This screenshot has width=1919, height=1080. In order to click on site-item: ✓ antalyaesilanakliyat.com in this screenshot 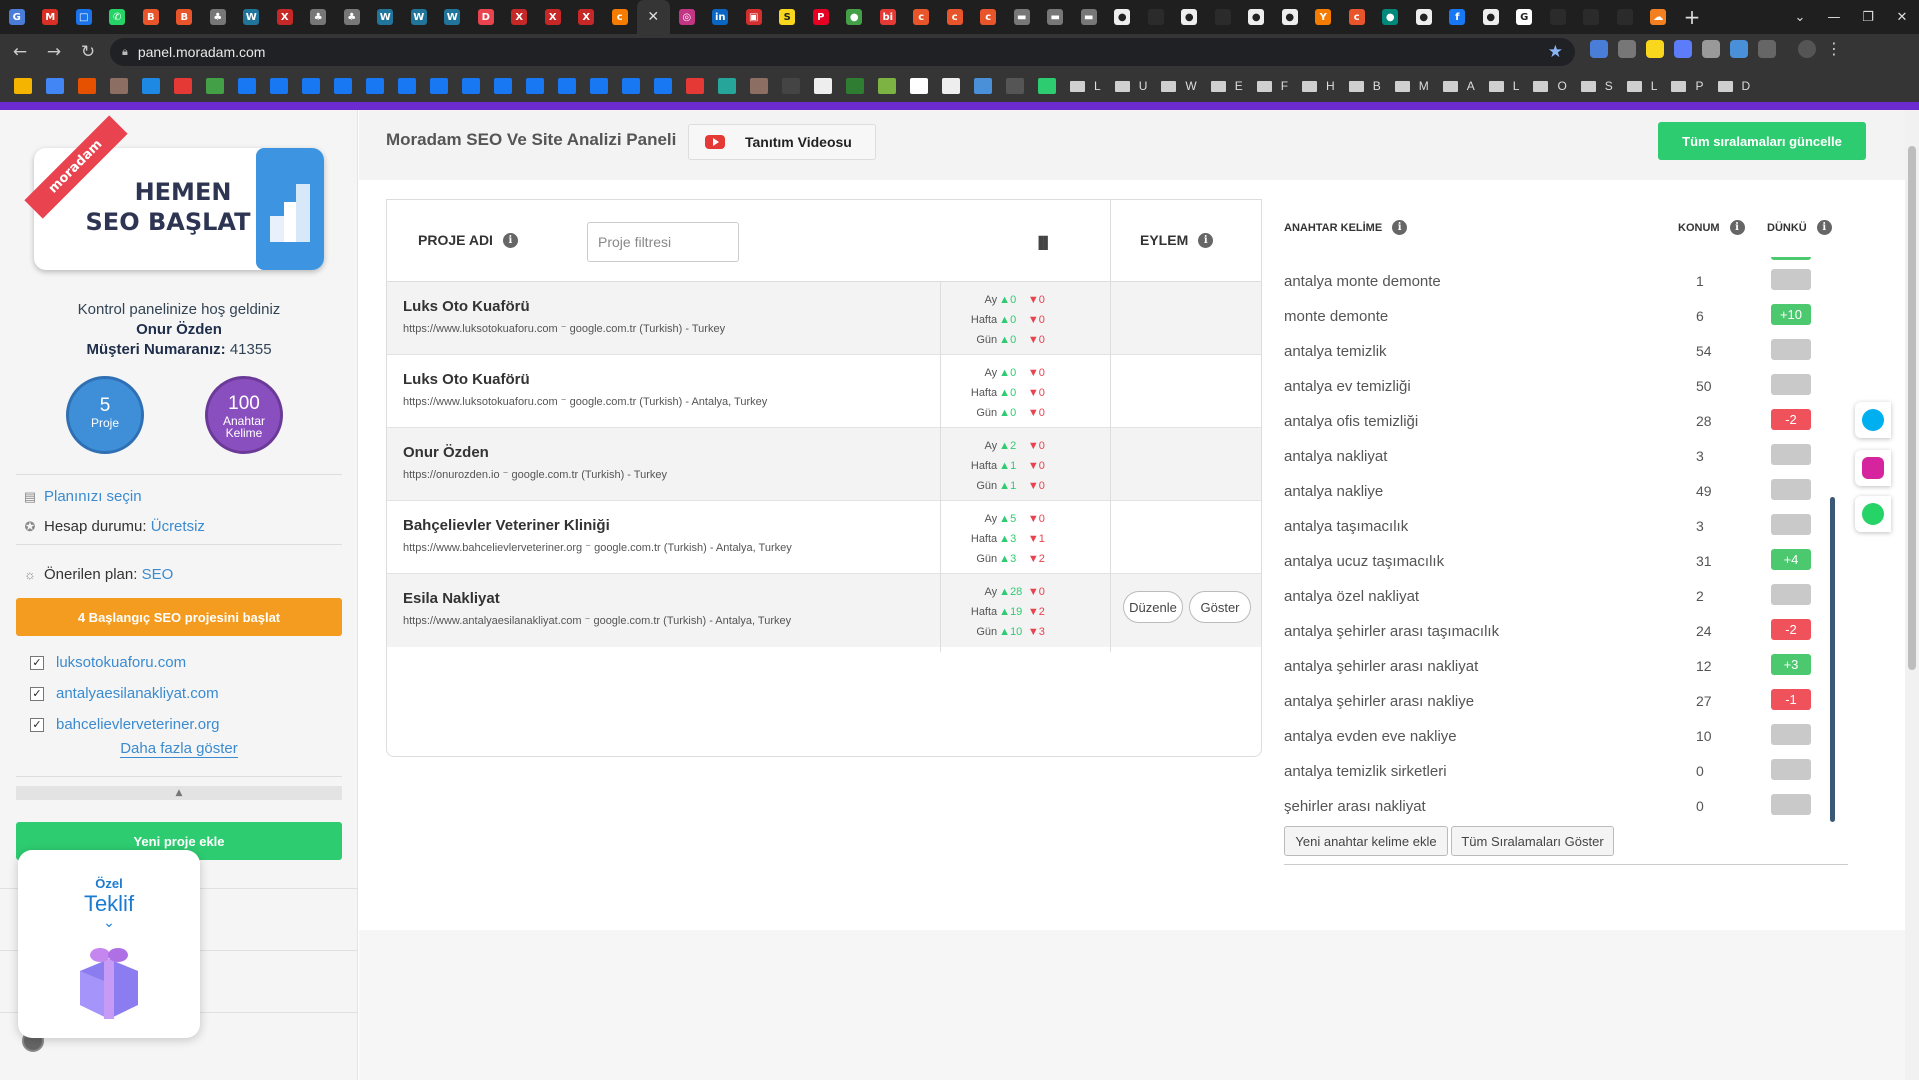, I will do `click(124, 693)`.